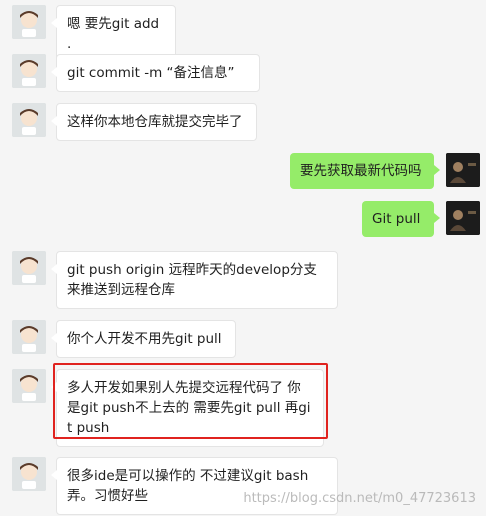  I want to click on chat-message: Git pull, so click(401, 219).